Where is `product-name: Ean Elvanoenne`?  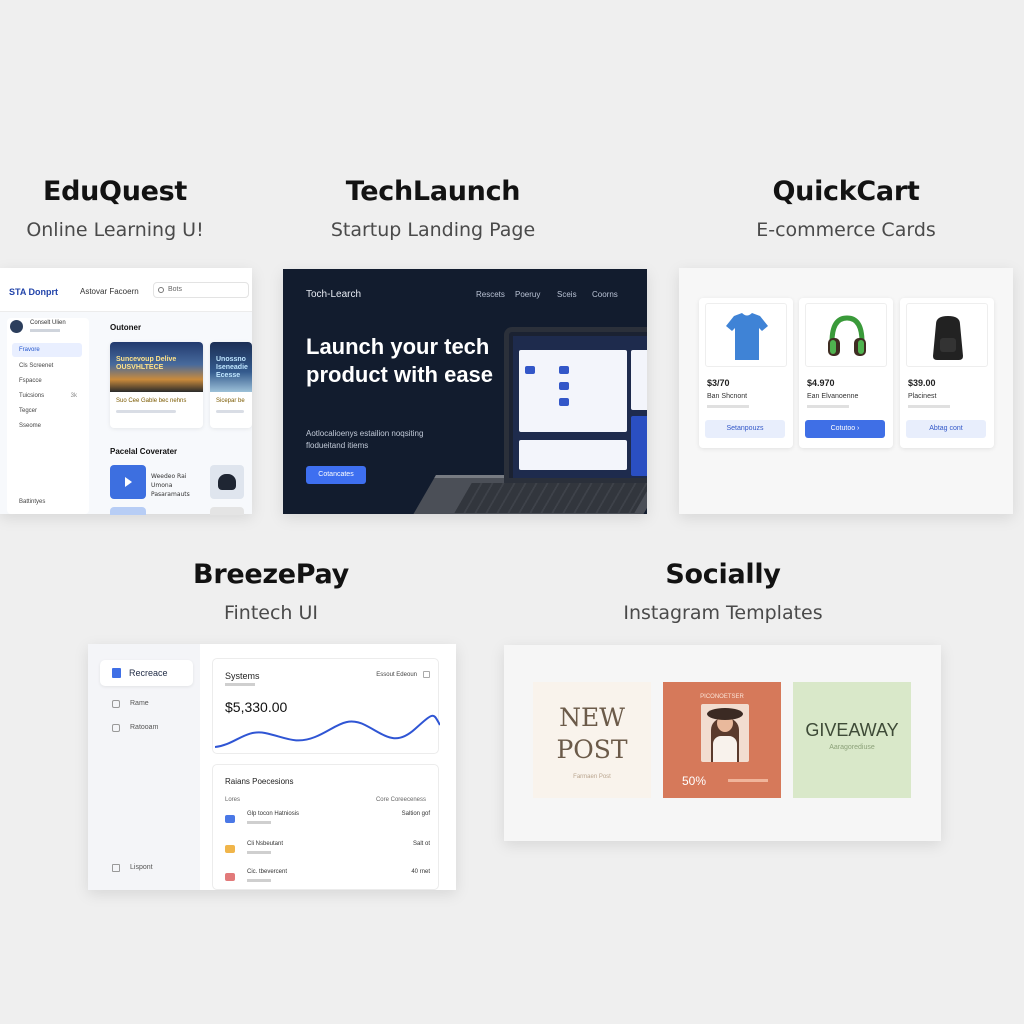
product-name: Ean Elvanoenne is located at coordinates (833, 396).